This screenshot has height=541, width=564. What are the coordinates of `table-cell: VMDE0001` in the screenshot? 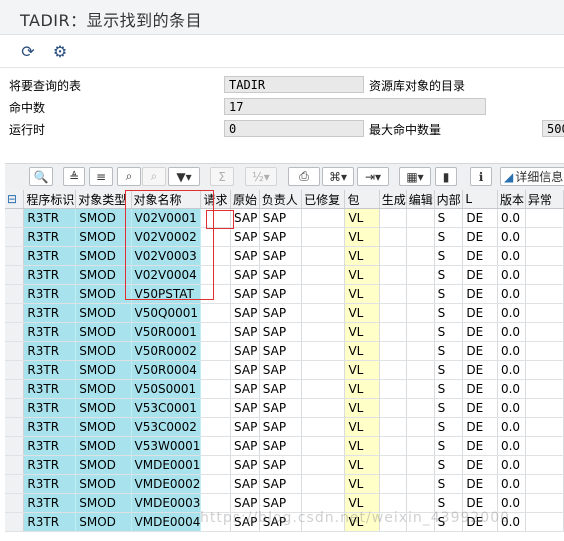 It's located at (166, 465).